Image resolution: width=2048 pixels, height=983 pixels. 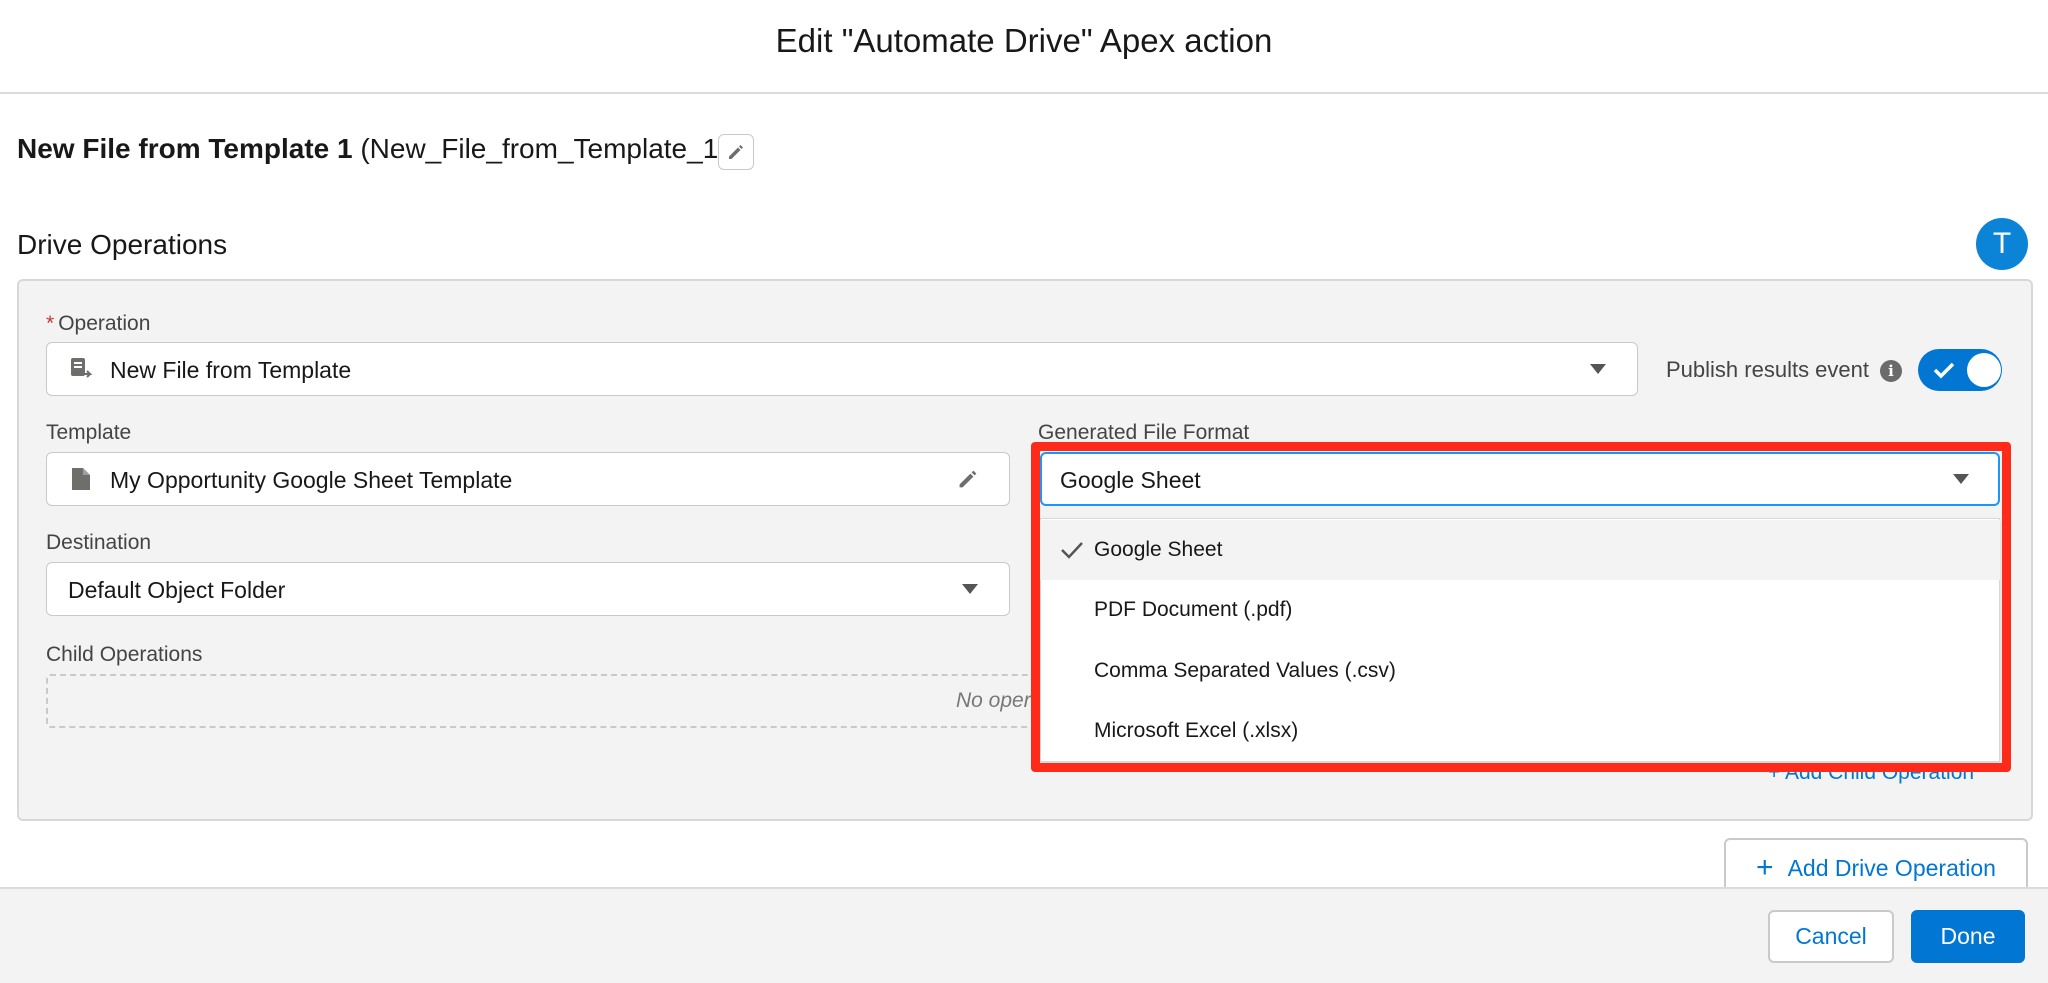 I want to click on no-ops-text: No oper, so click(x=993, y=700).